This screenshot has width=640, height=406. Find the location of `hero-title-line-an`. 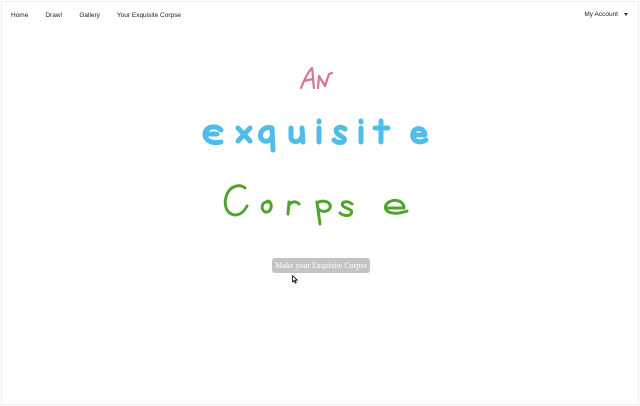

hero-title-line-an is located at coordinates (316, 78).